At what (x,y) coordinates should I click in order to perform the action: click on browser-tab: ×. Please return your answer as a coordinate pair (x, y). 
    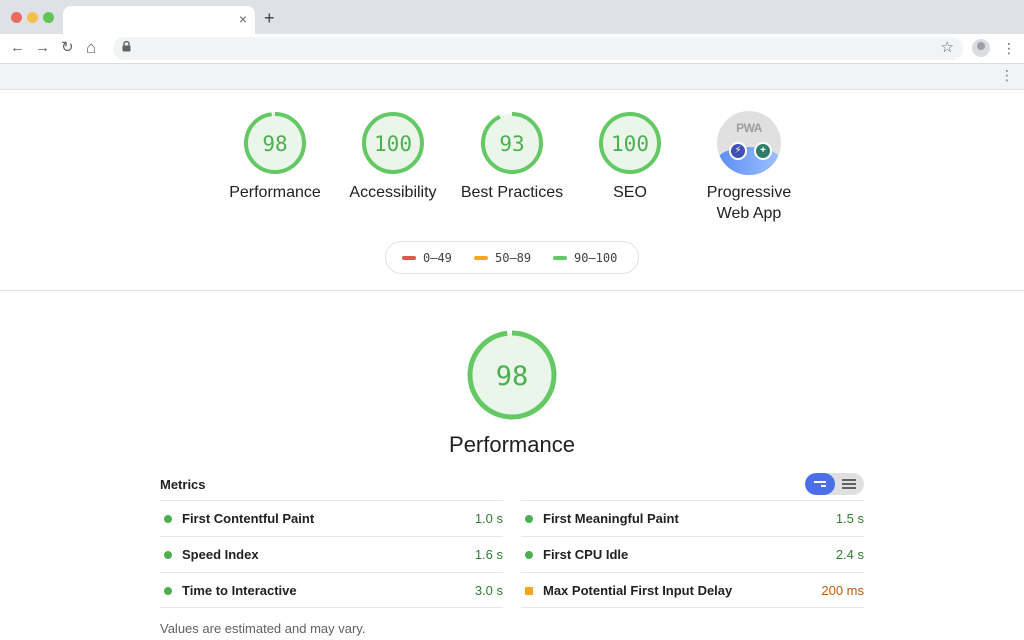
    Looking at the image, I should click on (159, 20).